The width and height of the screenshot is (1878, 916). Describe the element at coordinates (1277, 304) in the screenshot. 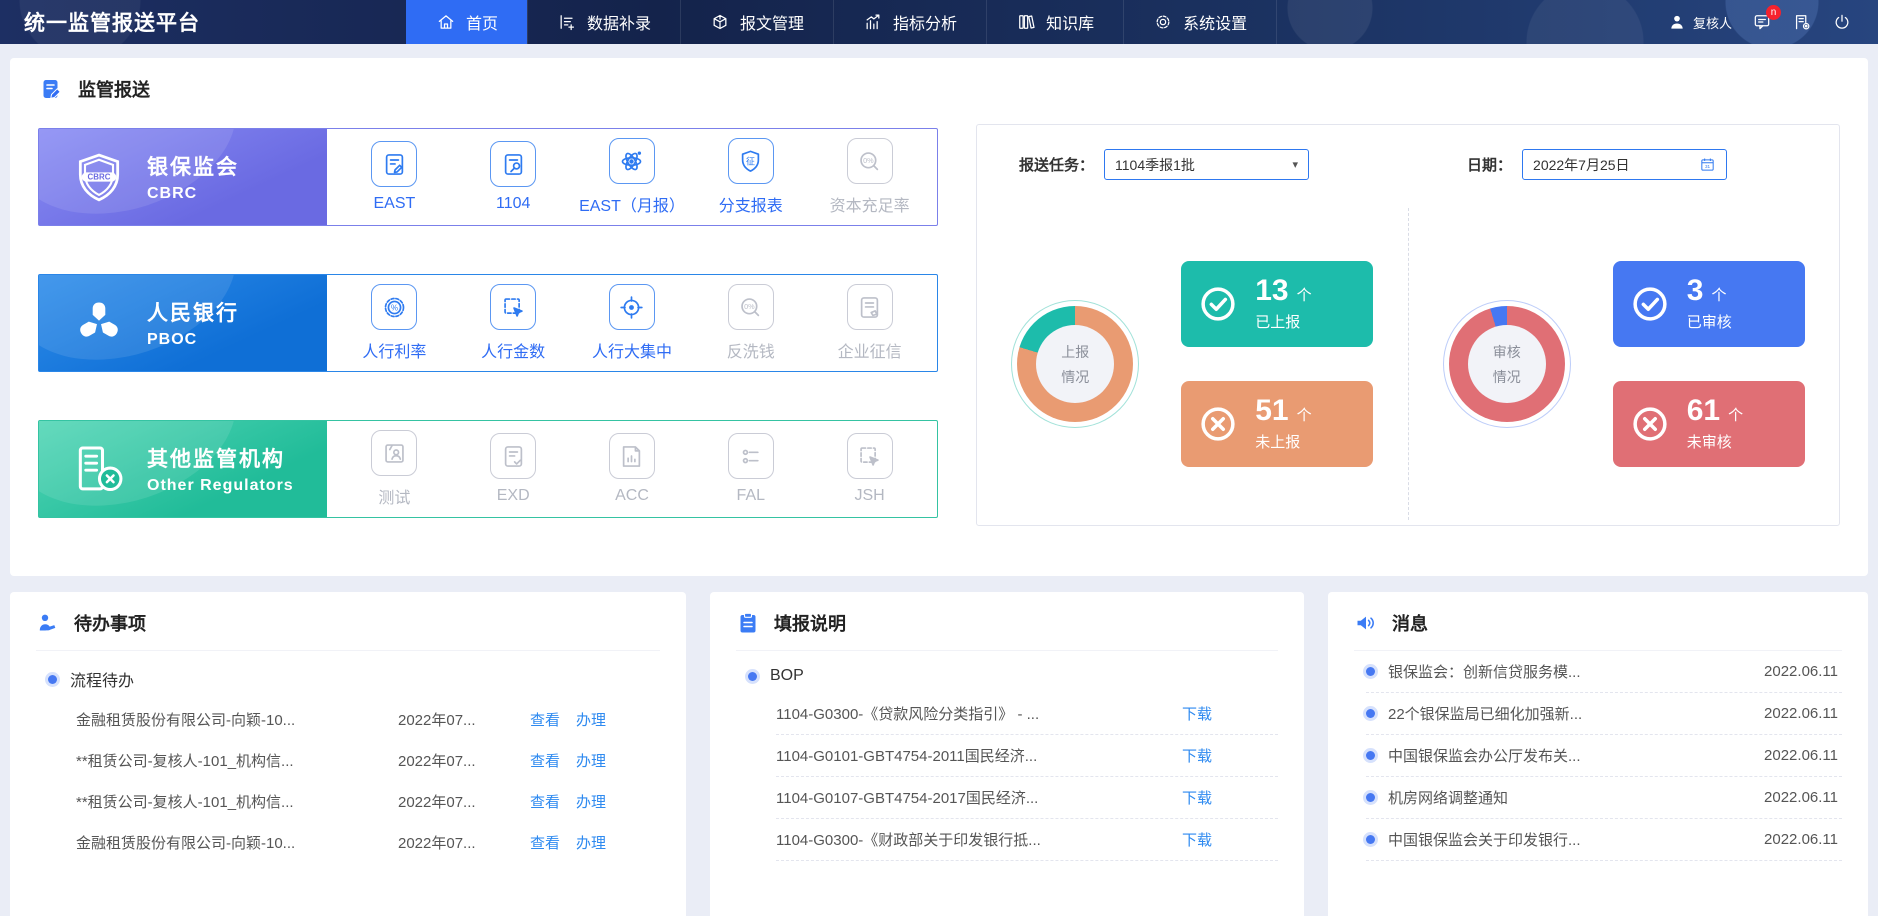

I see `uploaded-stat-card: 13 个 已上报` at that location.